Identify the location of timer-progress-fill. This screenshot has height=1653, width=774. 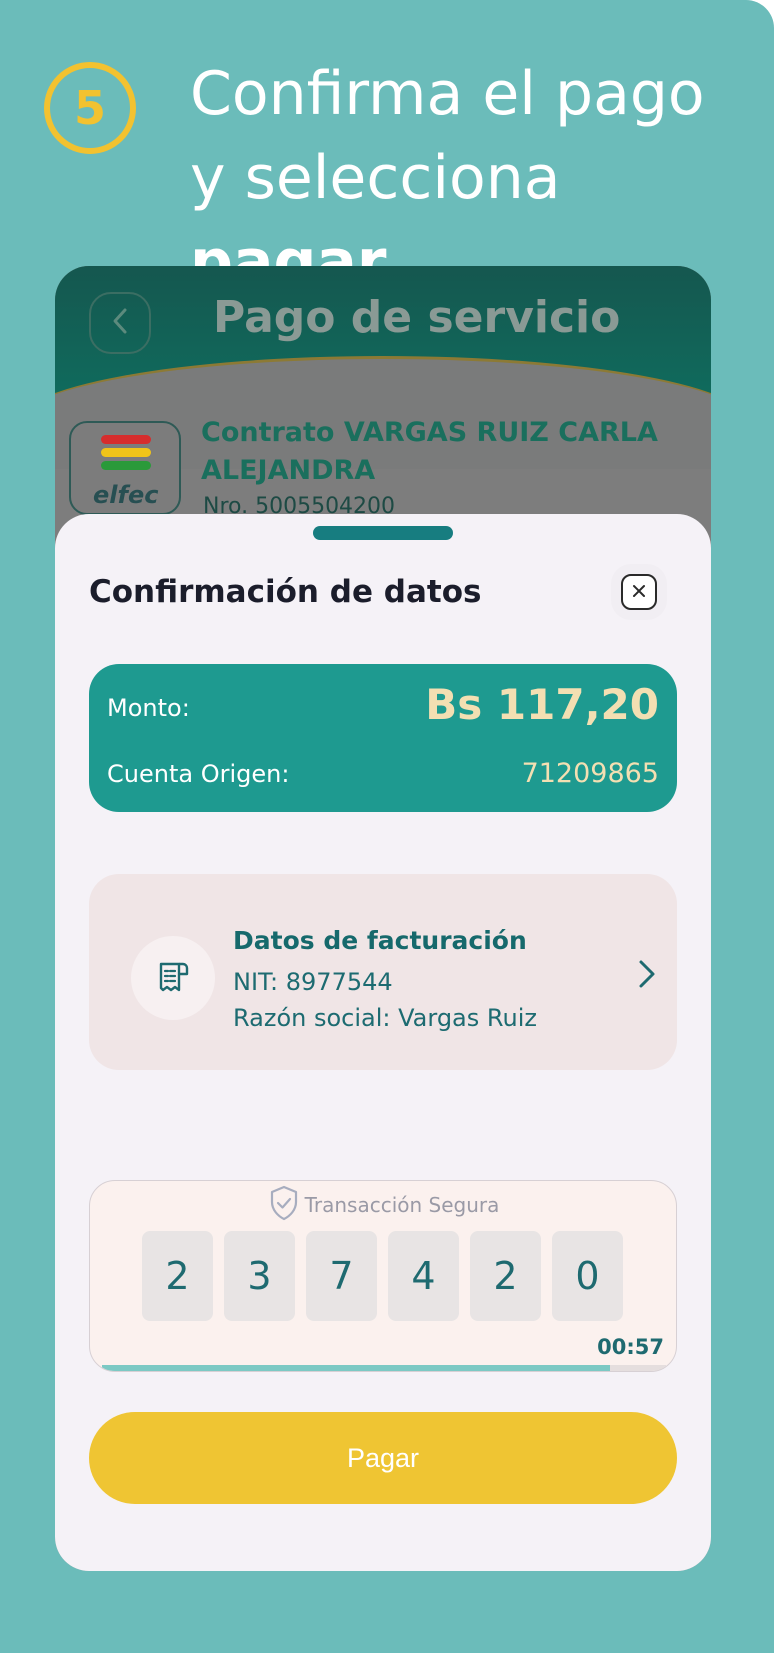
(356, 1368).